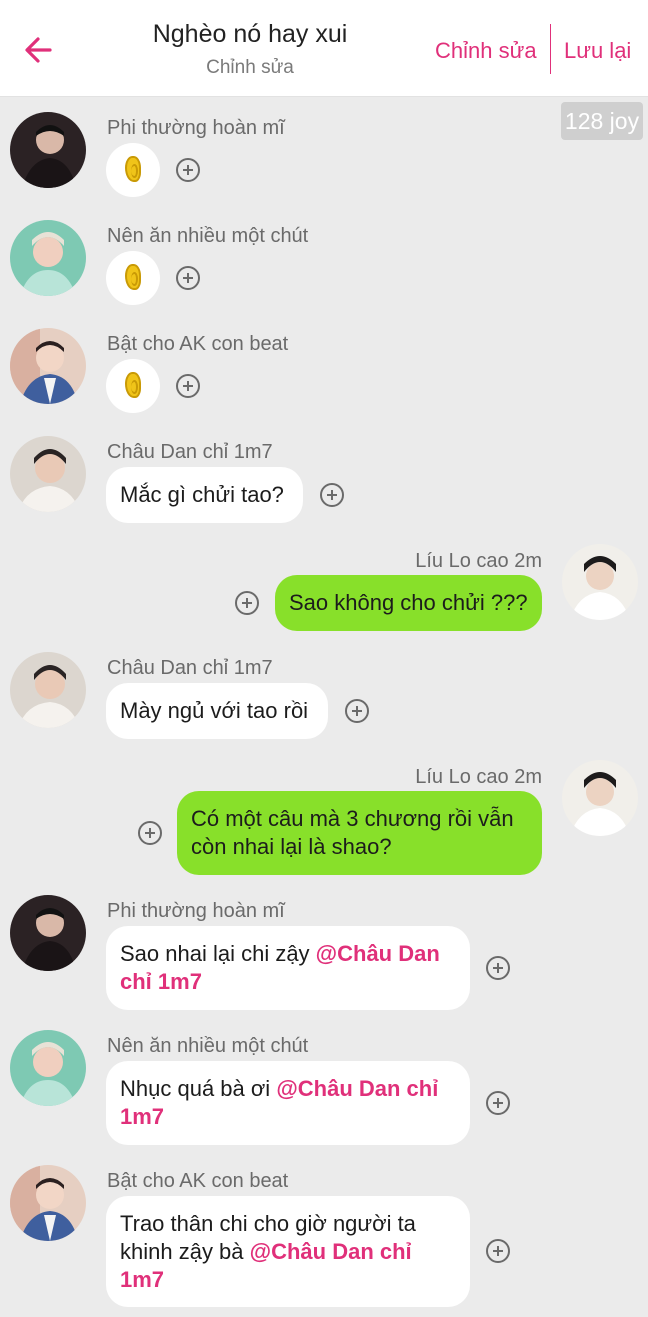  Describe the element at coordinates (250, 34) in the screenshot. I see `chat-title: Nghèo nó hay xui` at that location.